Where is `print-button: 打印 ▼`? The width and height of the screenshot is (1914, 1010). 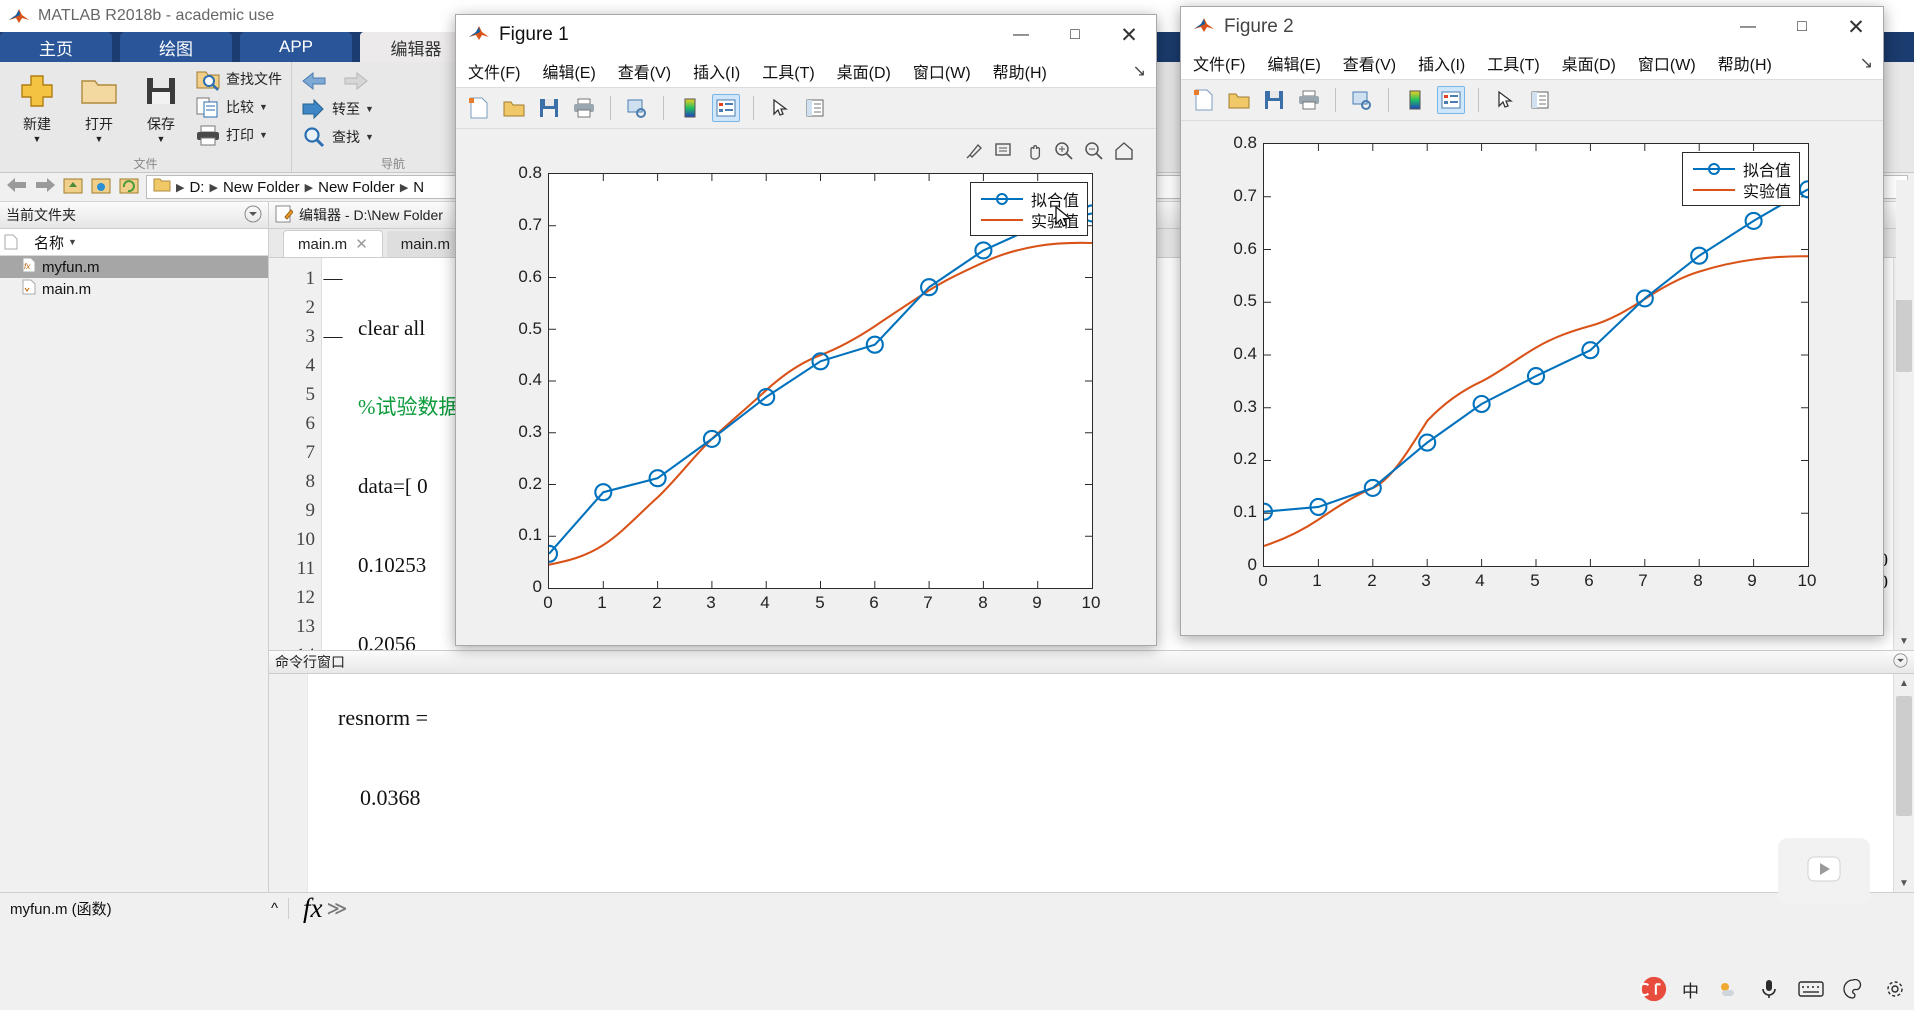 print-button: 打印 ▼ is located at coordinates (238, 135).